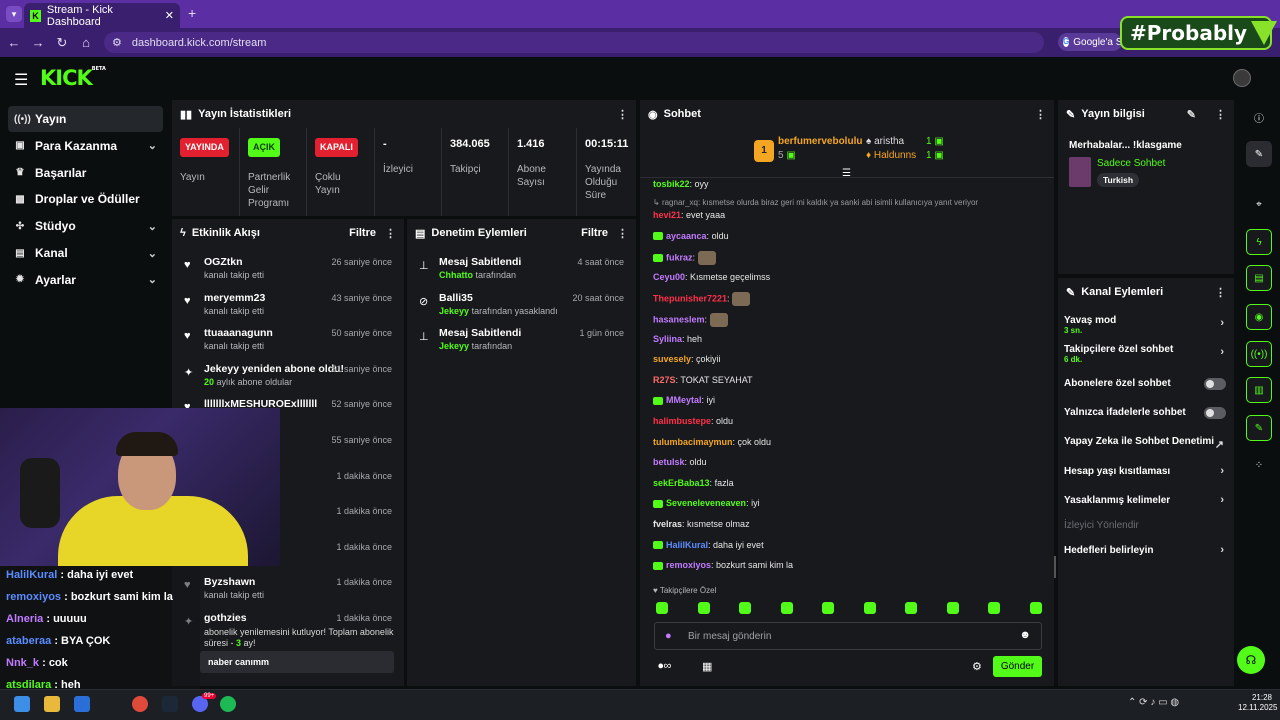  What do you see at coordinates (693, 442) in the screenshot?
I see `chat-username: tulumbacimaymun` at bounding box center [693, 442].